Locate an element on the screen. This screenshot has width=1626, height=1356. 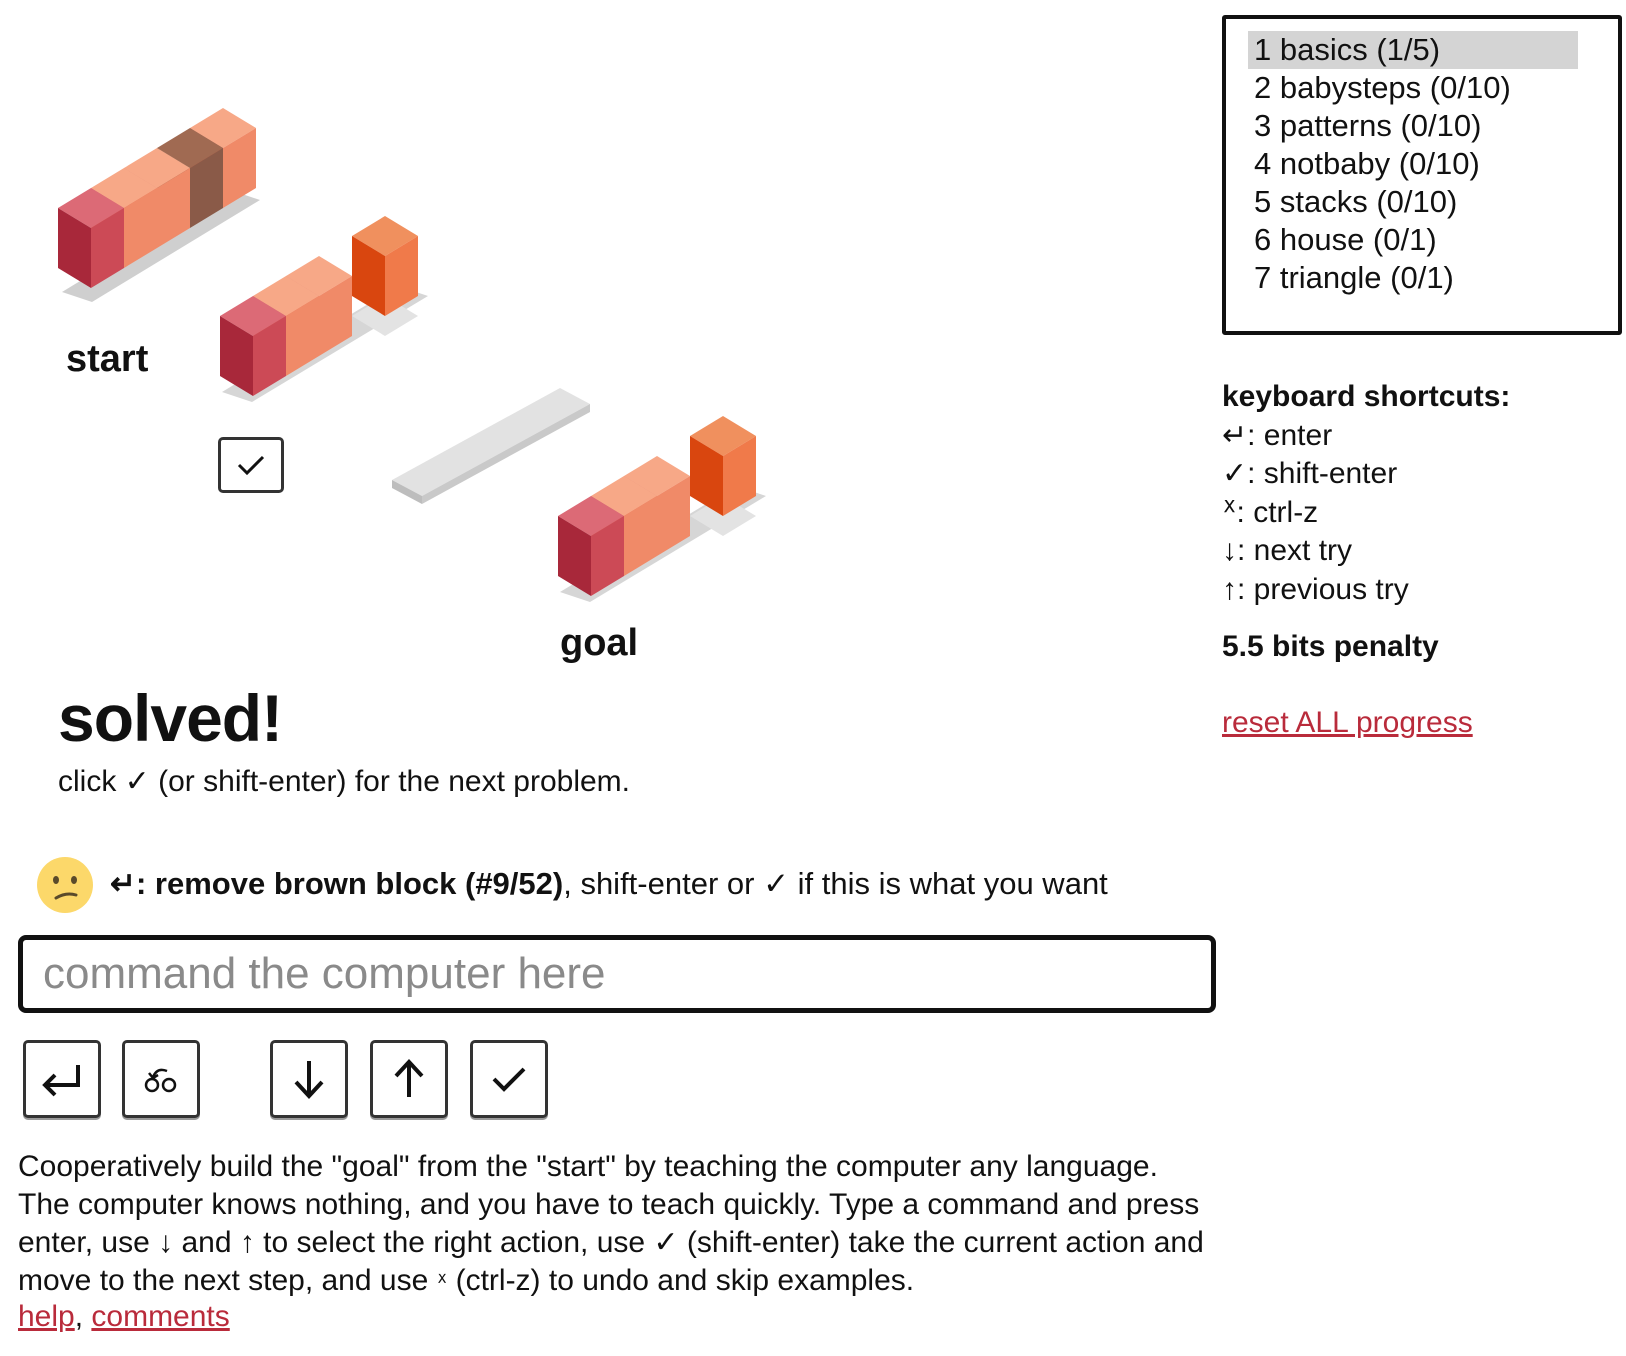
reset-progress-link: reset ALL progress is located at coordinates (1347, 723).